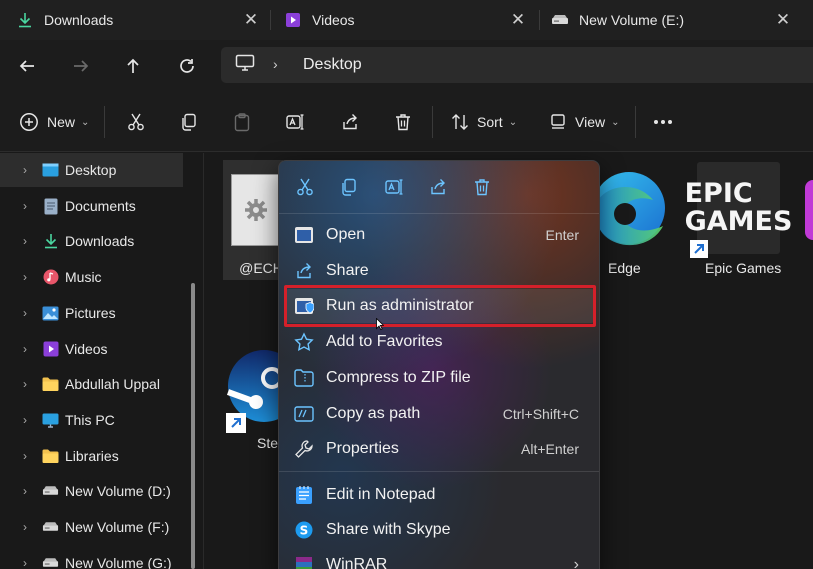  Describe the element at coordinates (304, 342) in the screenshot. I see `star-icon` at that location.